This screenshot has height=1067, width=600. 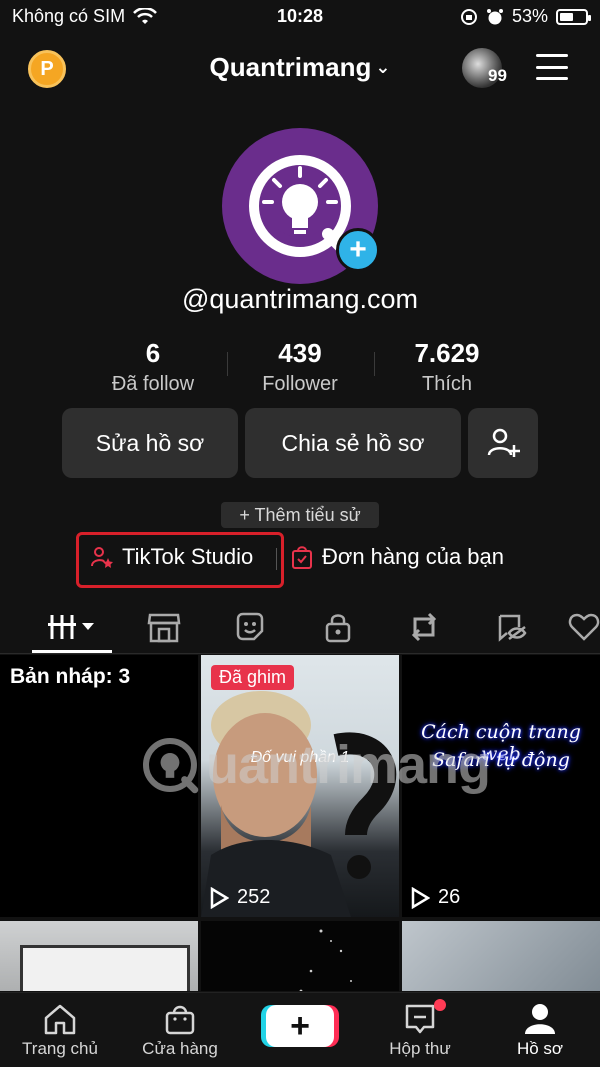 What do you see at coordinates (105, 968) in the screenshot?
I see `laptop-thumbnail` at bounding box center [105, 968].